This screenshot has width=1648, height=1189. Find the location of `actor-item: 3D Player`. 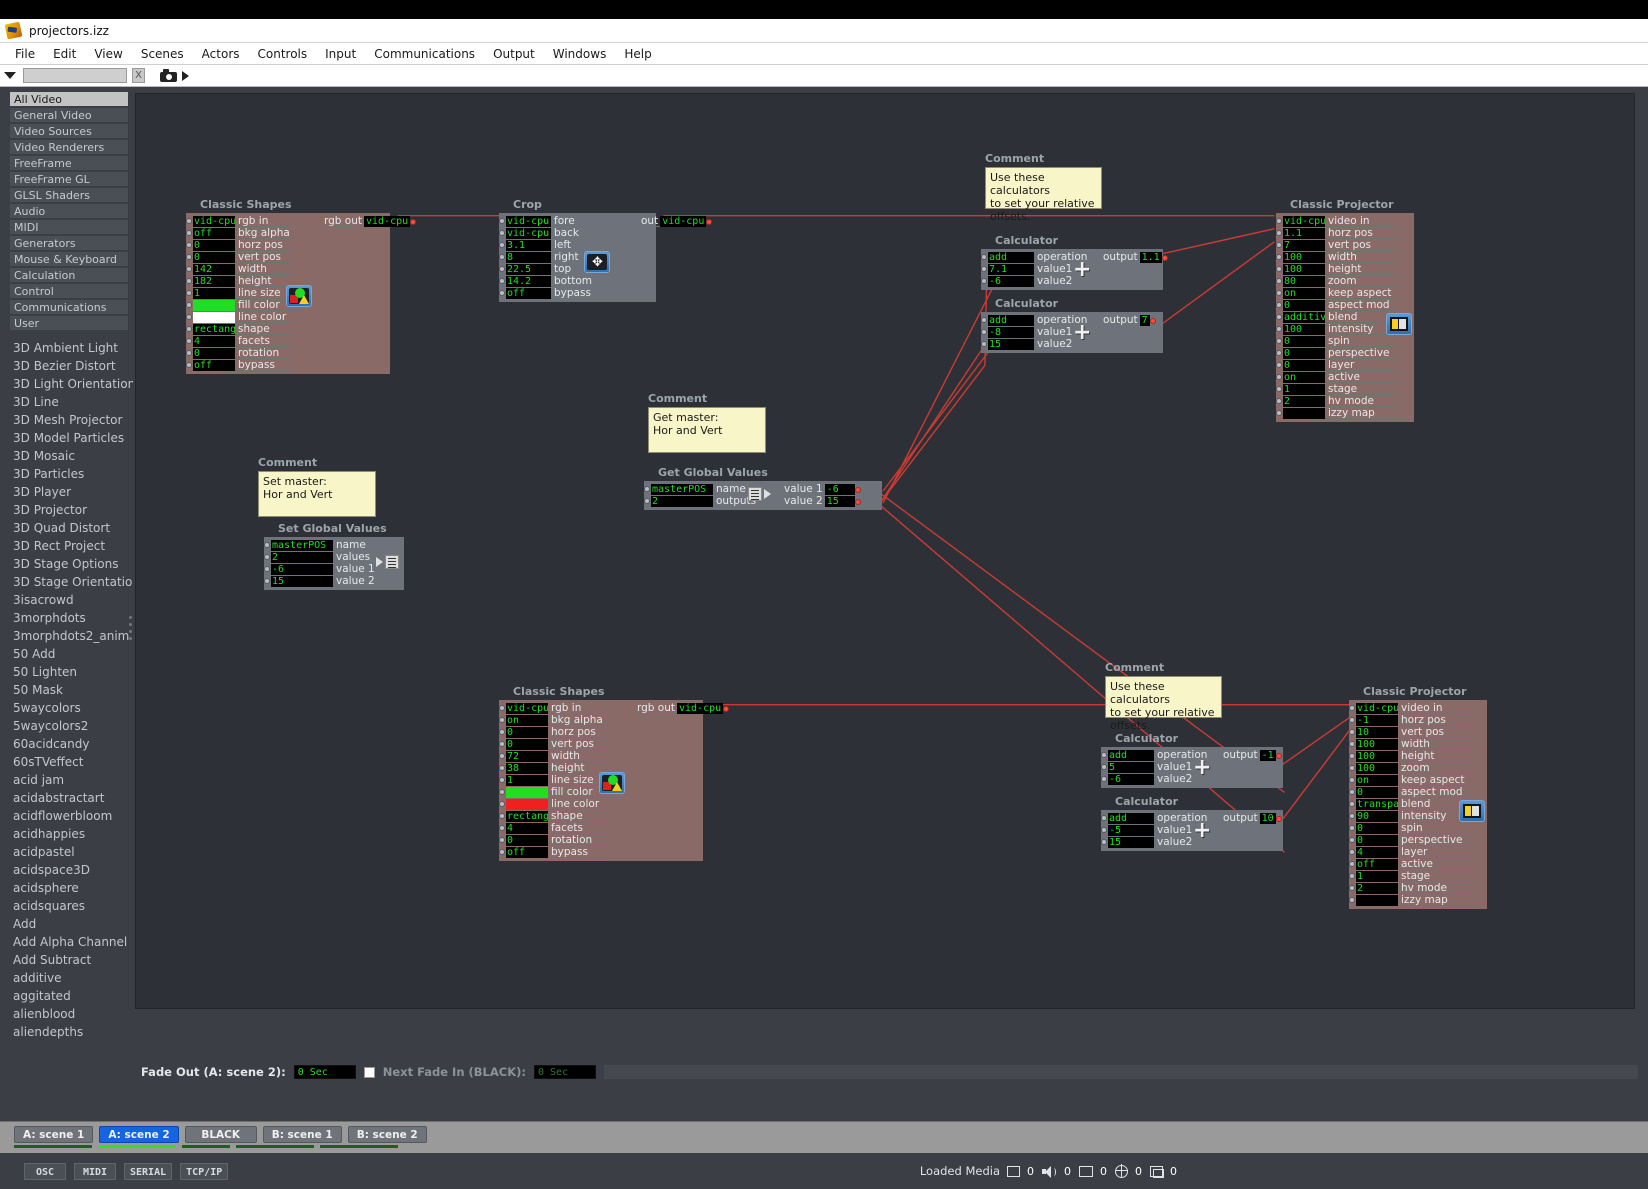

actor-item: 3D Player is located at coordinates (66, 492).